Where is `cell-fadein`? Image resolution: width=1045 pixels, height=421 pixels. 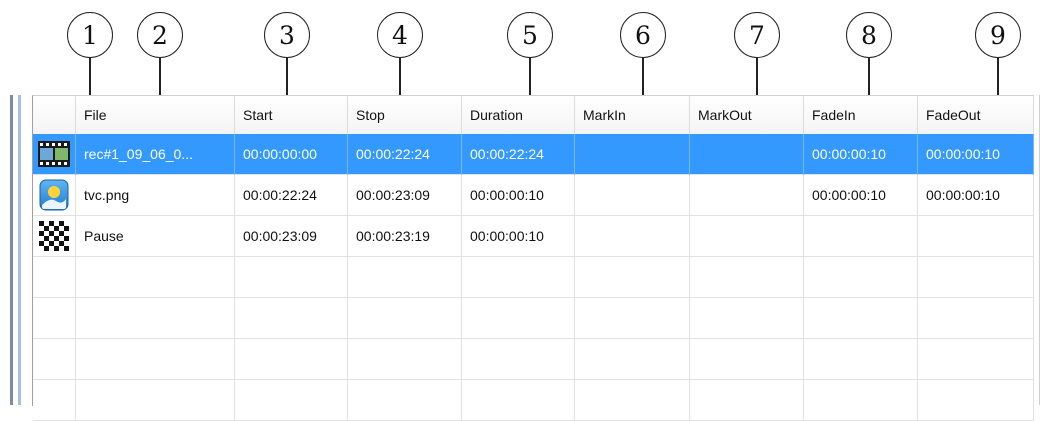
cell-fadein is located at coordinates (861, 236).